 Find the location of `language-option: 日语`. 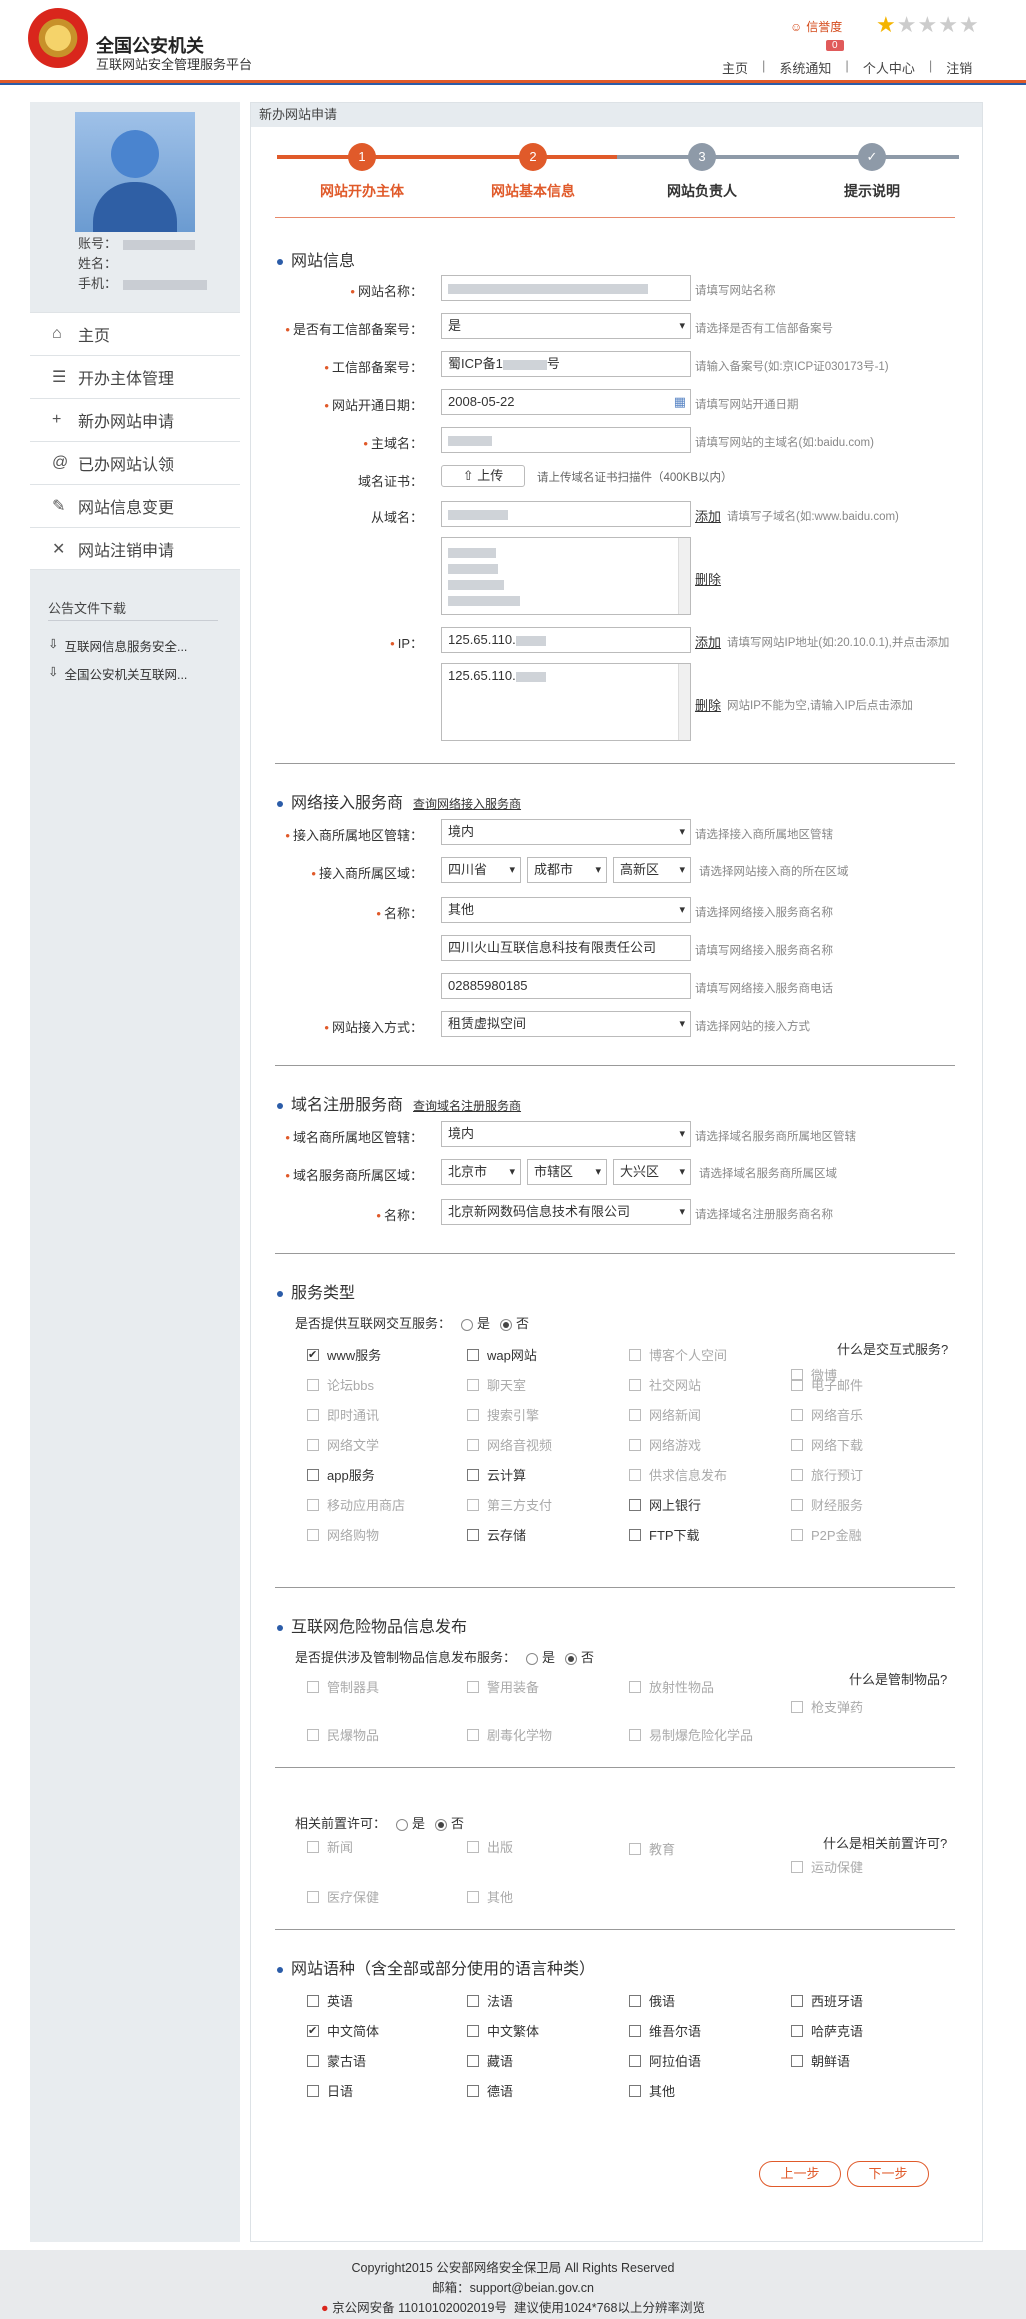

language-option: 日语 is located at coordinates (330, 2090).